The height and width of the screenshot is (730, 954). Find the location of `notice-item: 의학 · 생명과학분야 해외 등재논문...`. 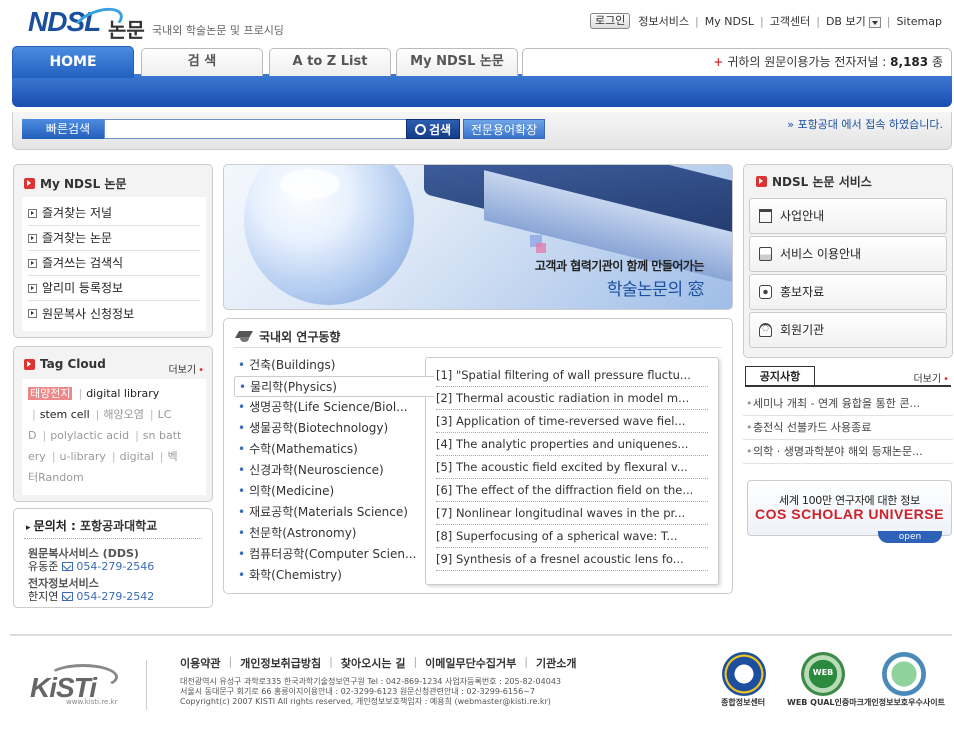

notice-item: 의학 · 생명과학분야 해외 등재논문... is located at coordinates (848, 452).